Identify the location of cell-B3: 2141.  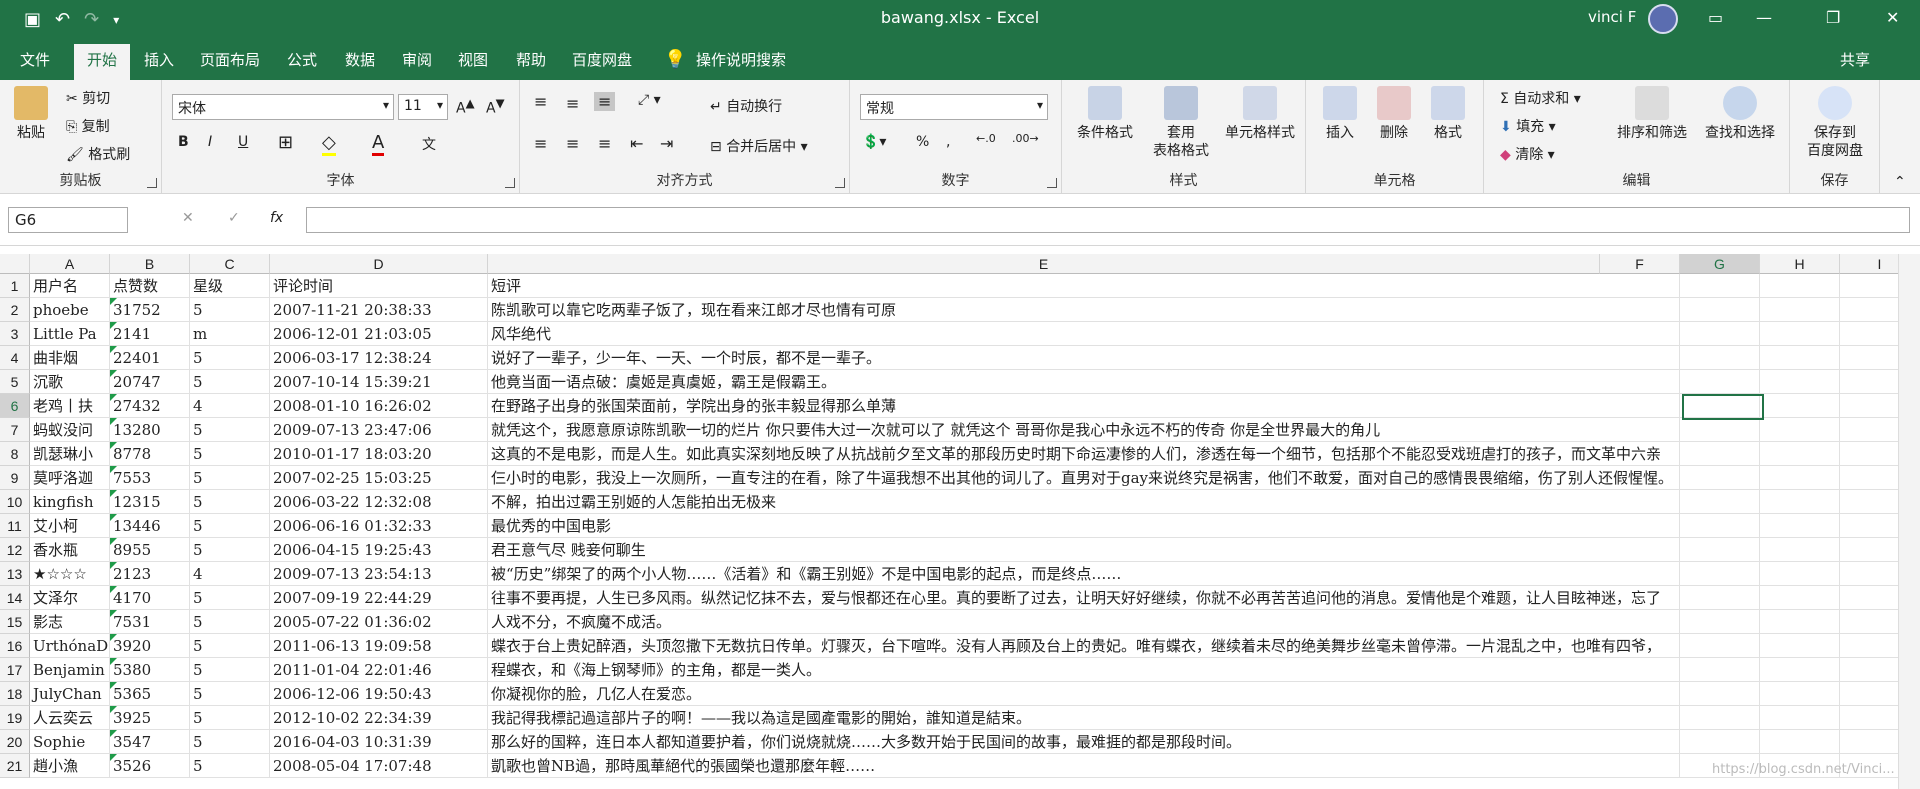
(150, 334).